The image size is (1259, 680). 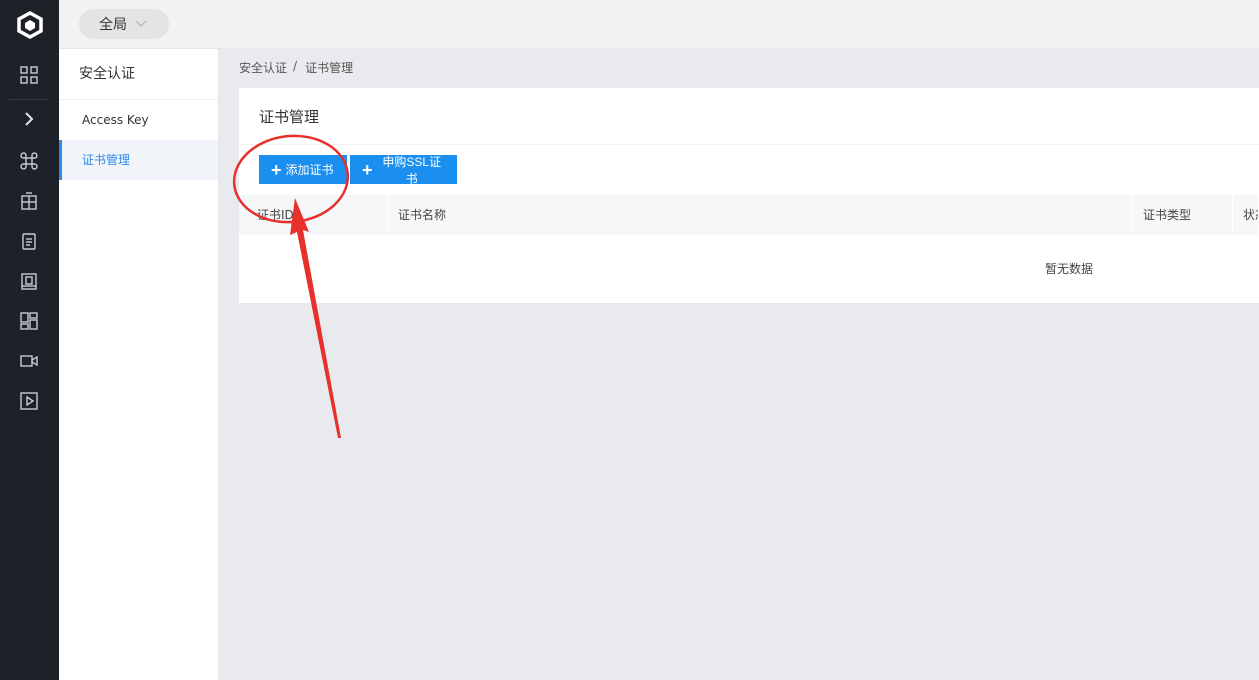 I want to click on breadcrumb-parent: 安全认证, so click(x=263, y=67).